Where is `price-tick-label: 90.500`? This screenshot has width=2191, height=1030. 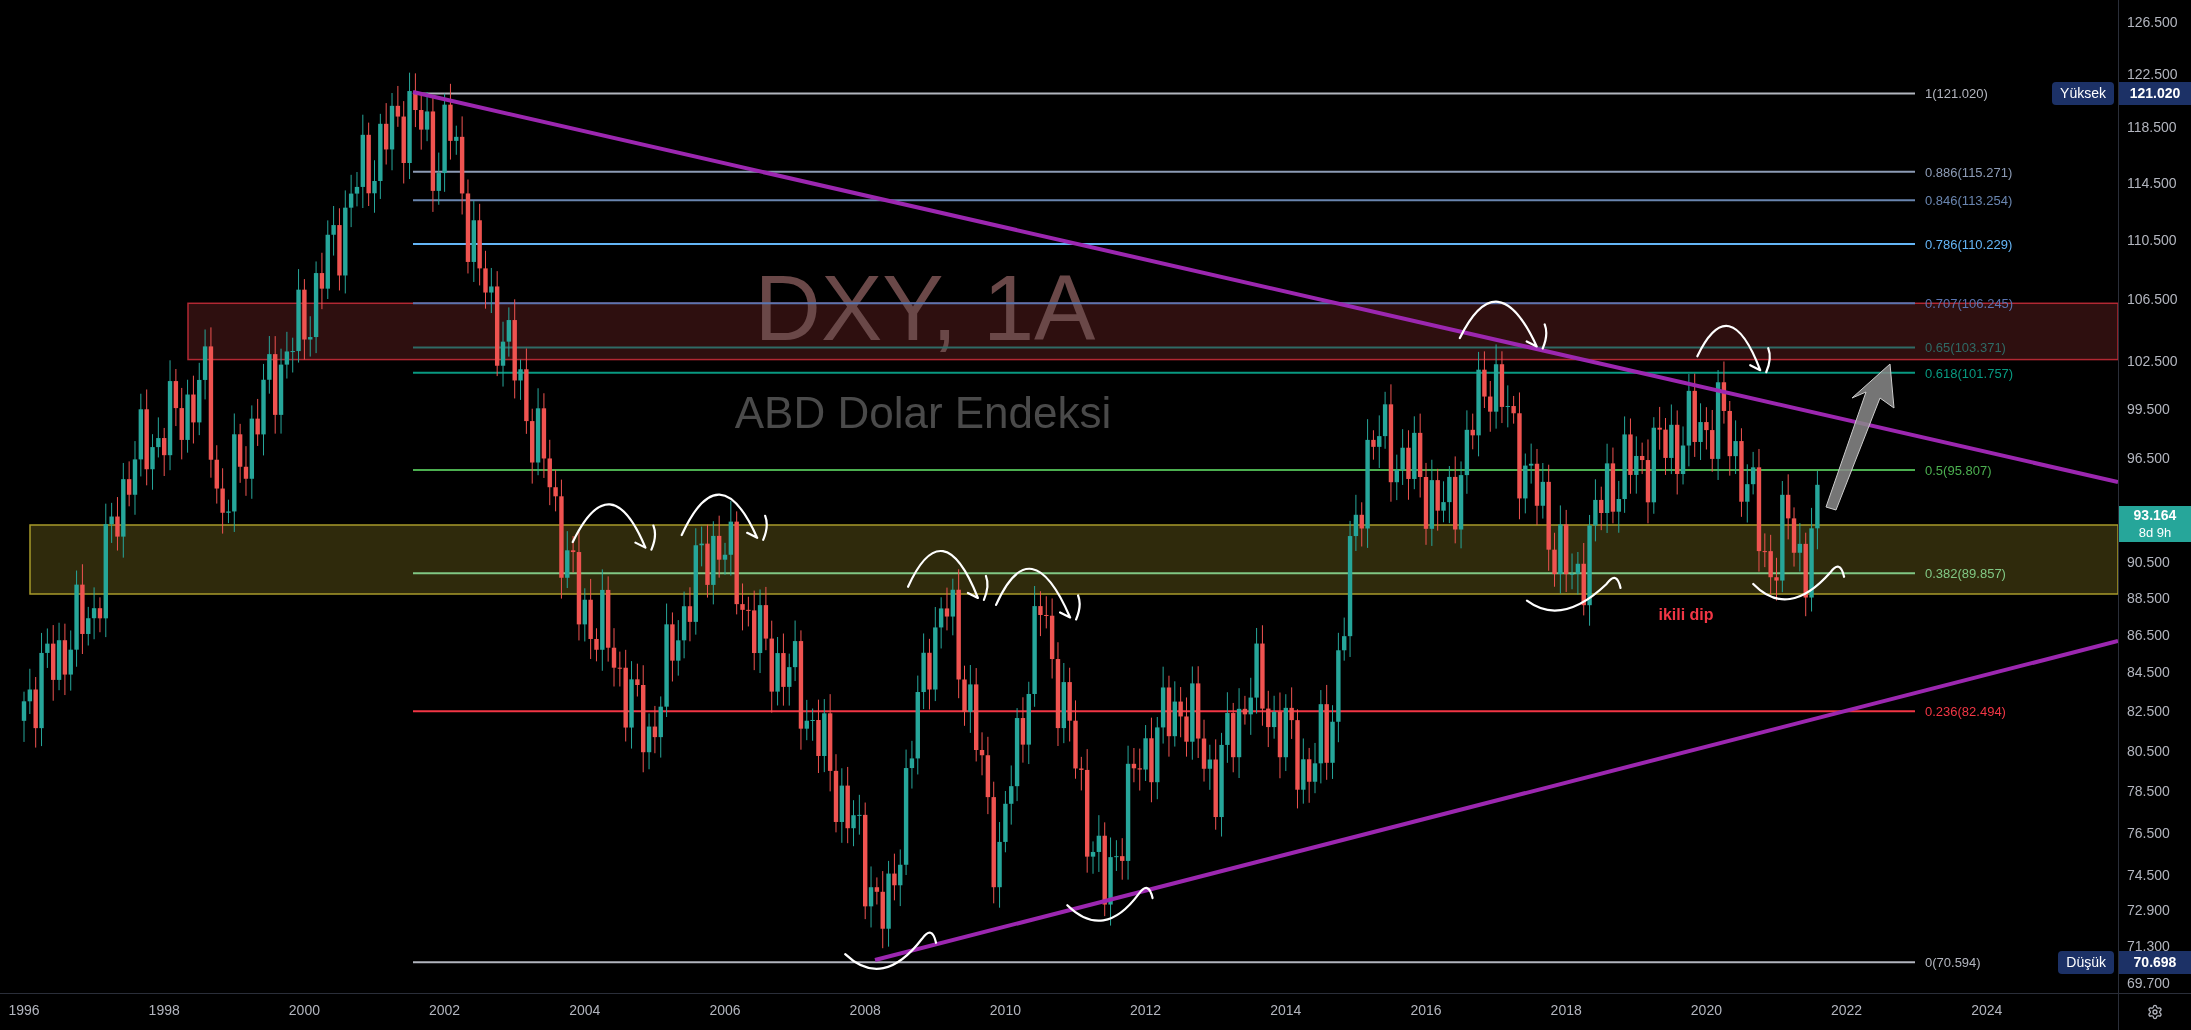 price-tick-label: 90.500 is located at coordinates (2148, 561).